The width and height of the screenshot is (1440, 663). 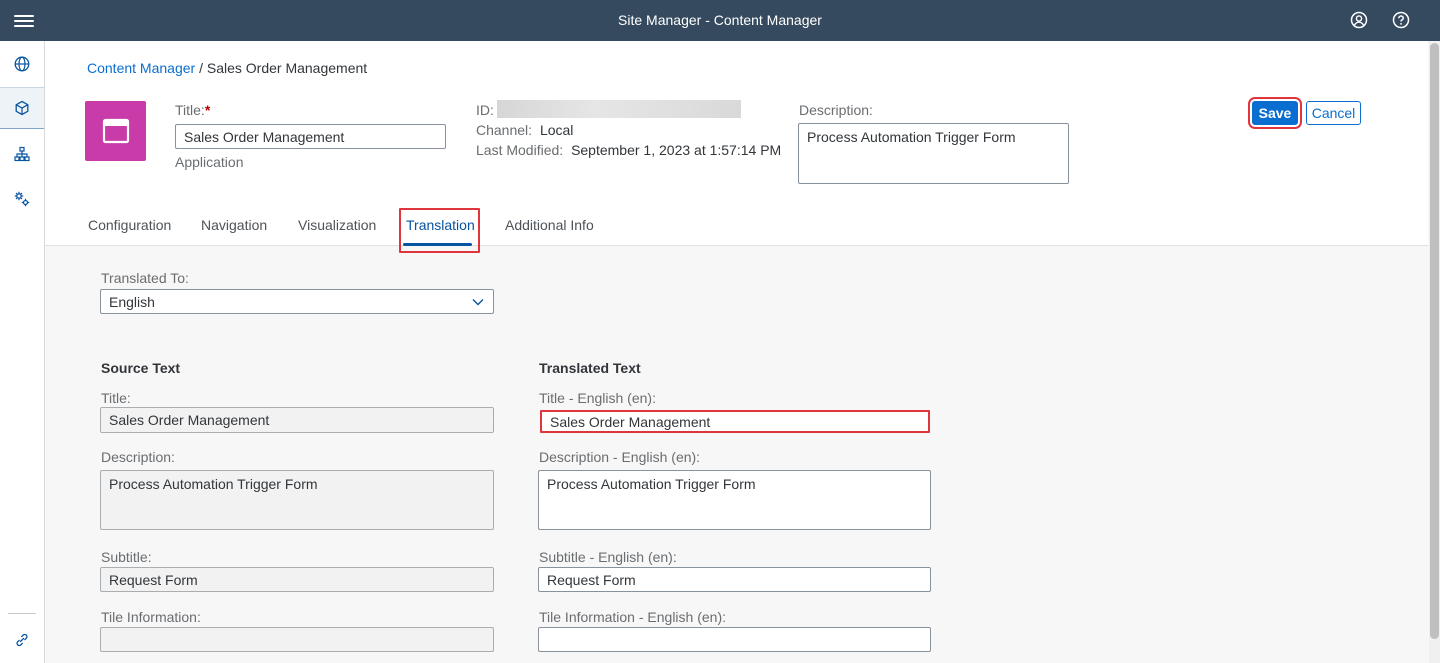 What do you see at coordinates (22, 154) in the screenshot?
I see `nav-hierarchy-icon` at bounding box center [22, 154].